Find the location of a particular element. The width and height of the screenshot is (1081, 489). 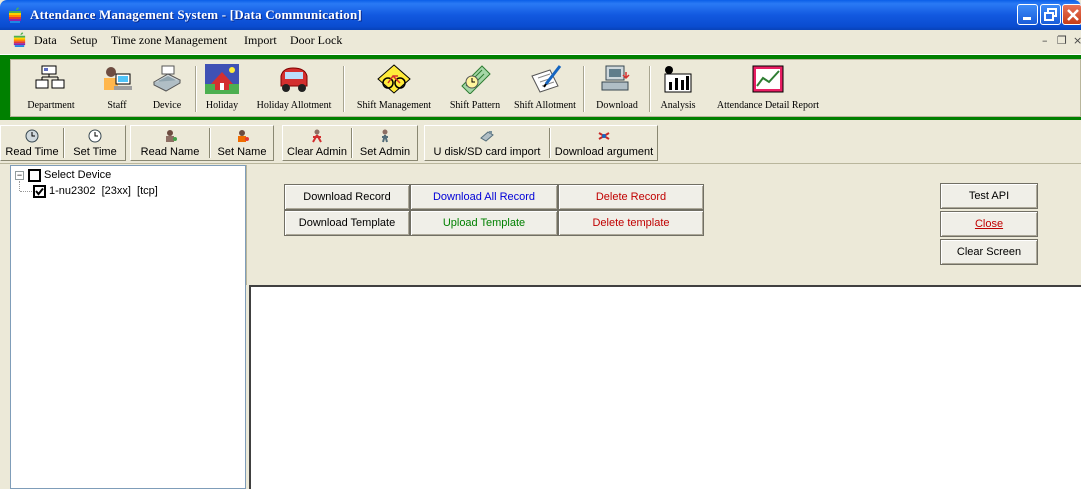

read-name-icon is located at coordinates (171, 136).